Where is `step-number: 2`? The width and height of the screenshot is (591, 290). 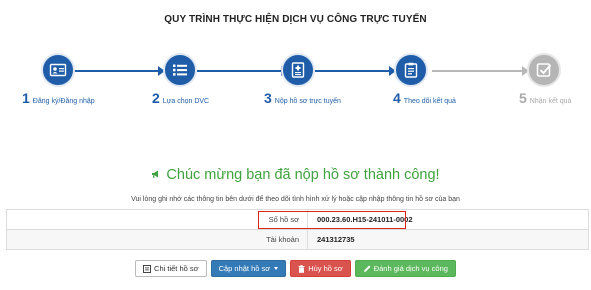 step-number: 2 is located at coordinates (156, 98).